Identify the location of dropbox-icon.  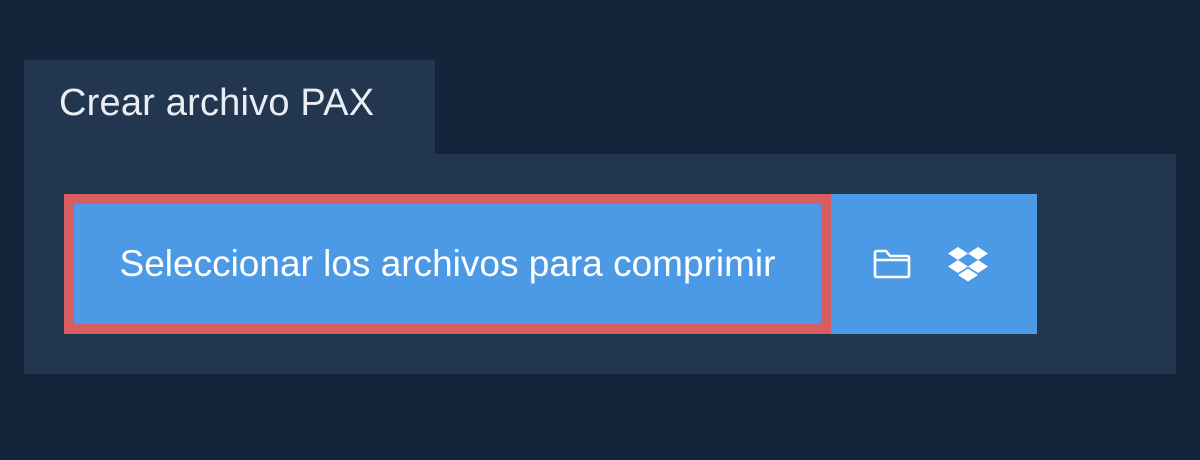
(968, 264).